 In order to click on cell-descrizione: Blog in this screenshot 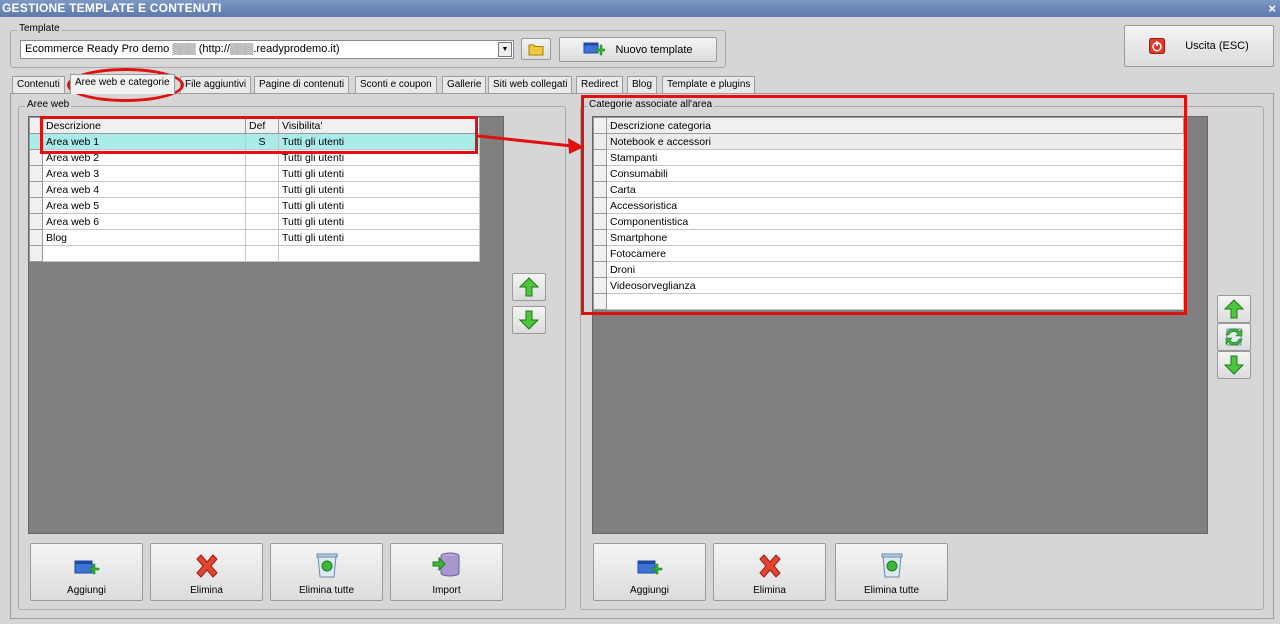, I will do `click(144, 237)`.